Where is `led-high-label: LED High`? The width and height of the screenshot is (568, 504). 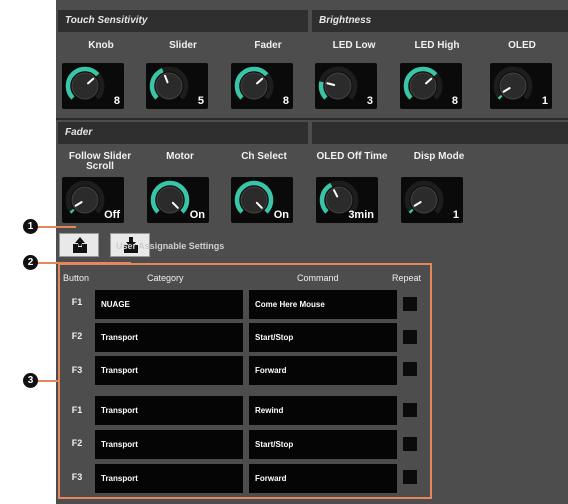 led-high-label: LED High is located at coordinates (437, 45).